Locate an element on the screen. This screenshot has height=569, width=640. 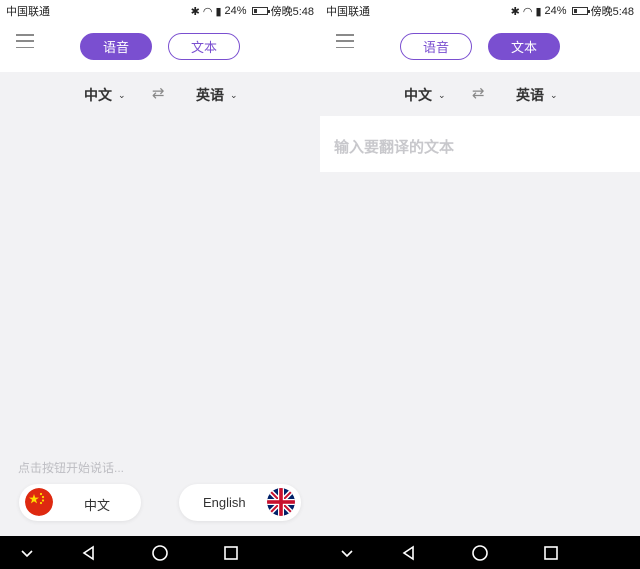
navbar-left is located at coordinates (160, 552).